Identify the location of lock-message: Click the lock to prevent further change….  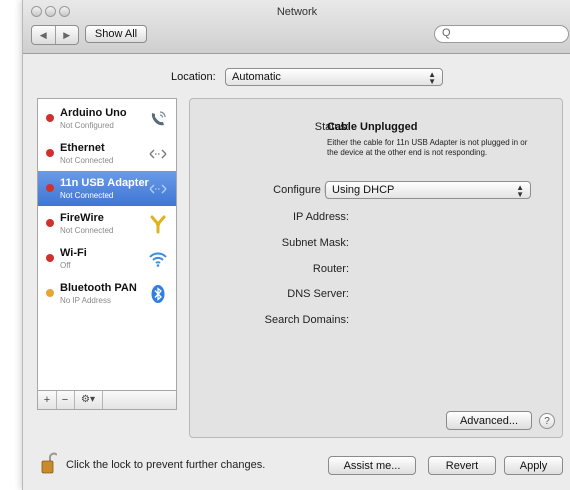
(166, 465).